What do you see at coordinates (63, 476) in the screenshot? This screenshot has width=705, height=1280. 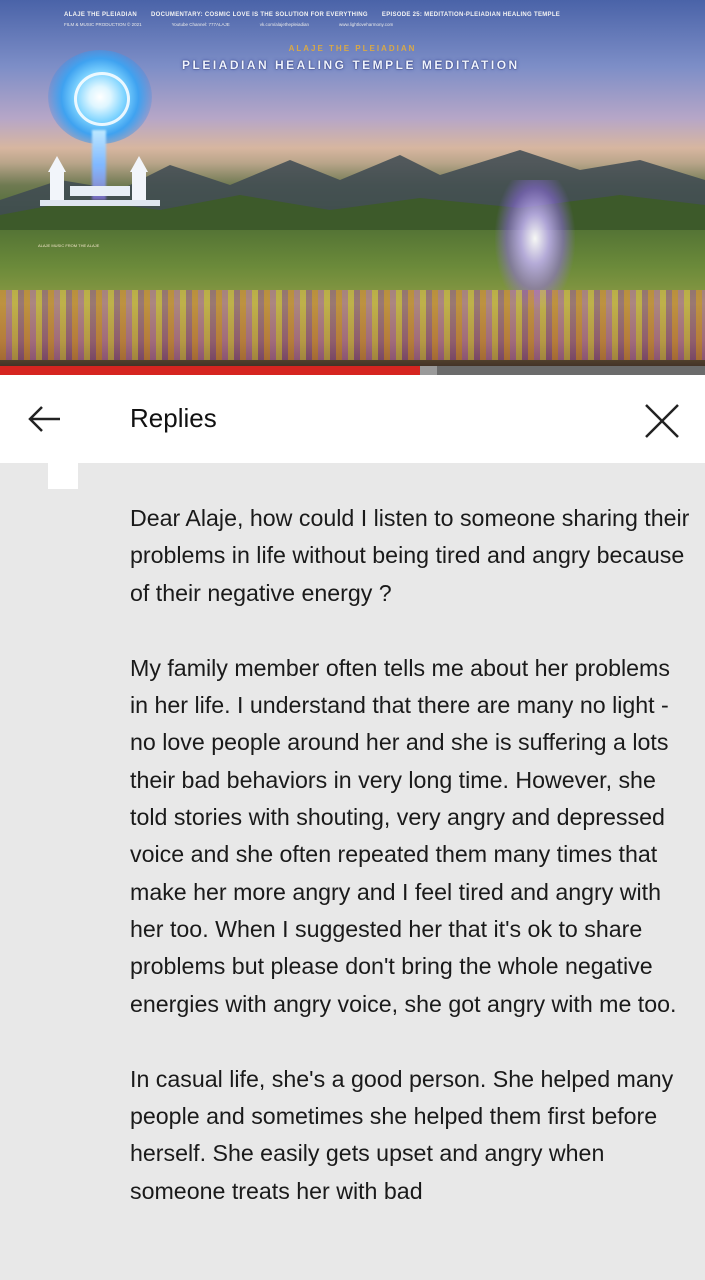 I see `avatar` at bounding box center [63, 476].